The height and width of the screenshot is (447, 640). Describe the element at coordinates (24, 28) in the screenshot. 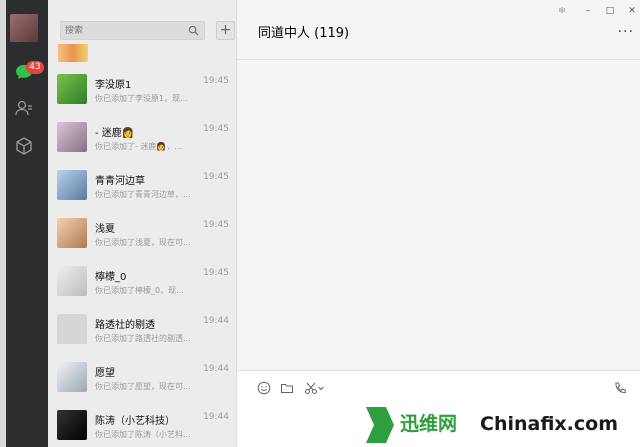

I see `user-avatar` at that location.